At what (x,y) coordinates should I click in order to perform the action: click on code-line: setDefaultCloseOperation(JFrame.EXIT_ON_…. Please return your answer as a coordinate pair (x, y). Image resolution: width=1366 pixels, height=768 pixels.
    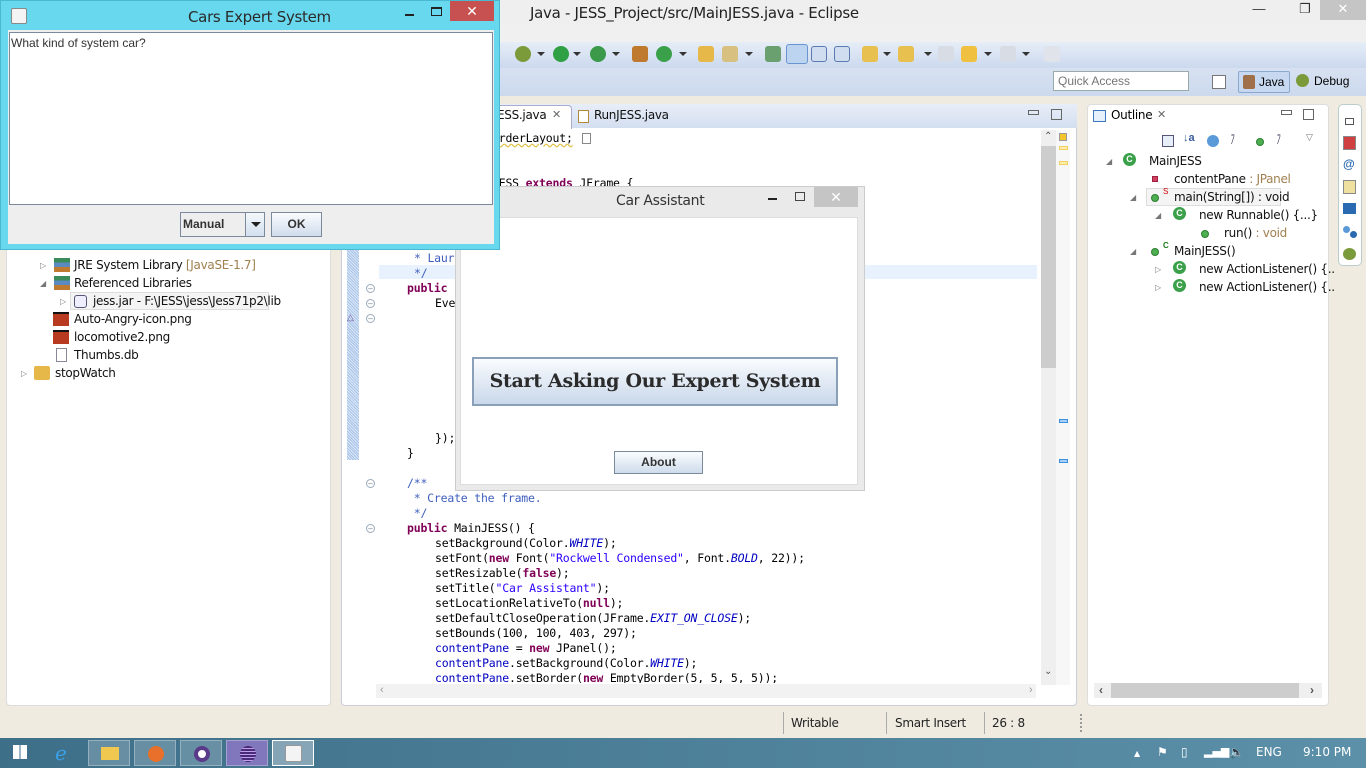
    Looking at the image, I should click on (593, 618).